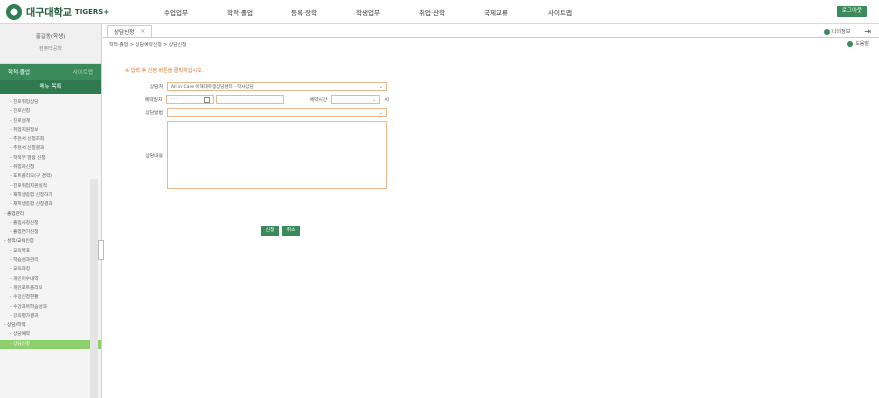 The image size is (879, 398). I want to click on type-select: ⌄, so click(277, 112).